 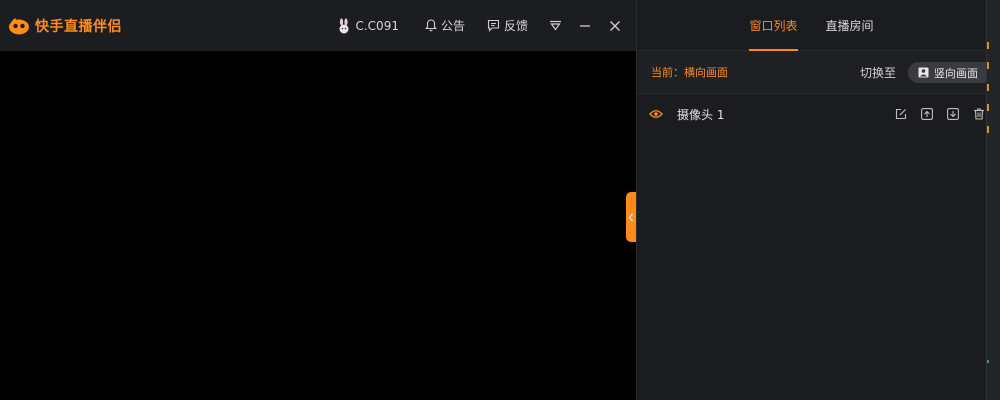 I want to click on announcement-label: 公告, so click(x=452, y=26).